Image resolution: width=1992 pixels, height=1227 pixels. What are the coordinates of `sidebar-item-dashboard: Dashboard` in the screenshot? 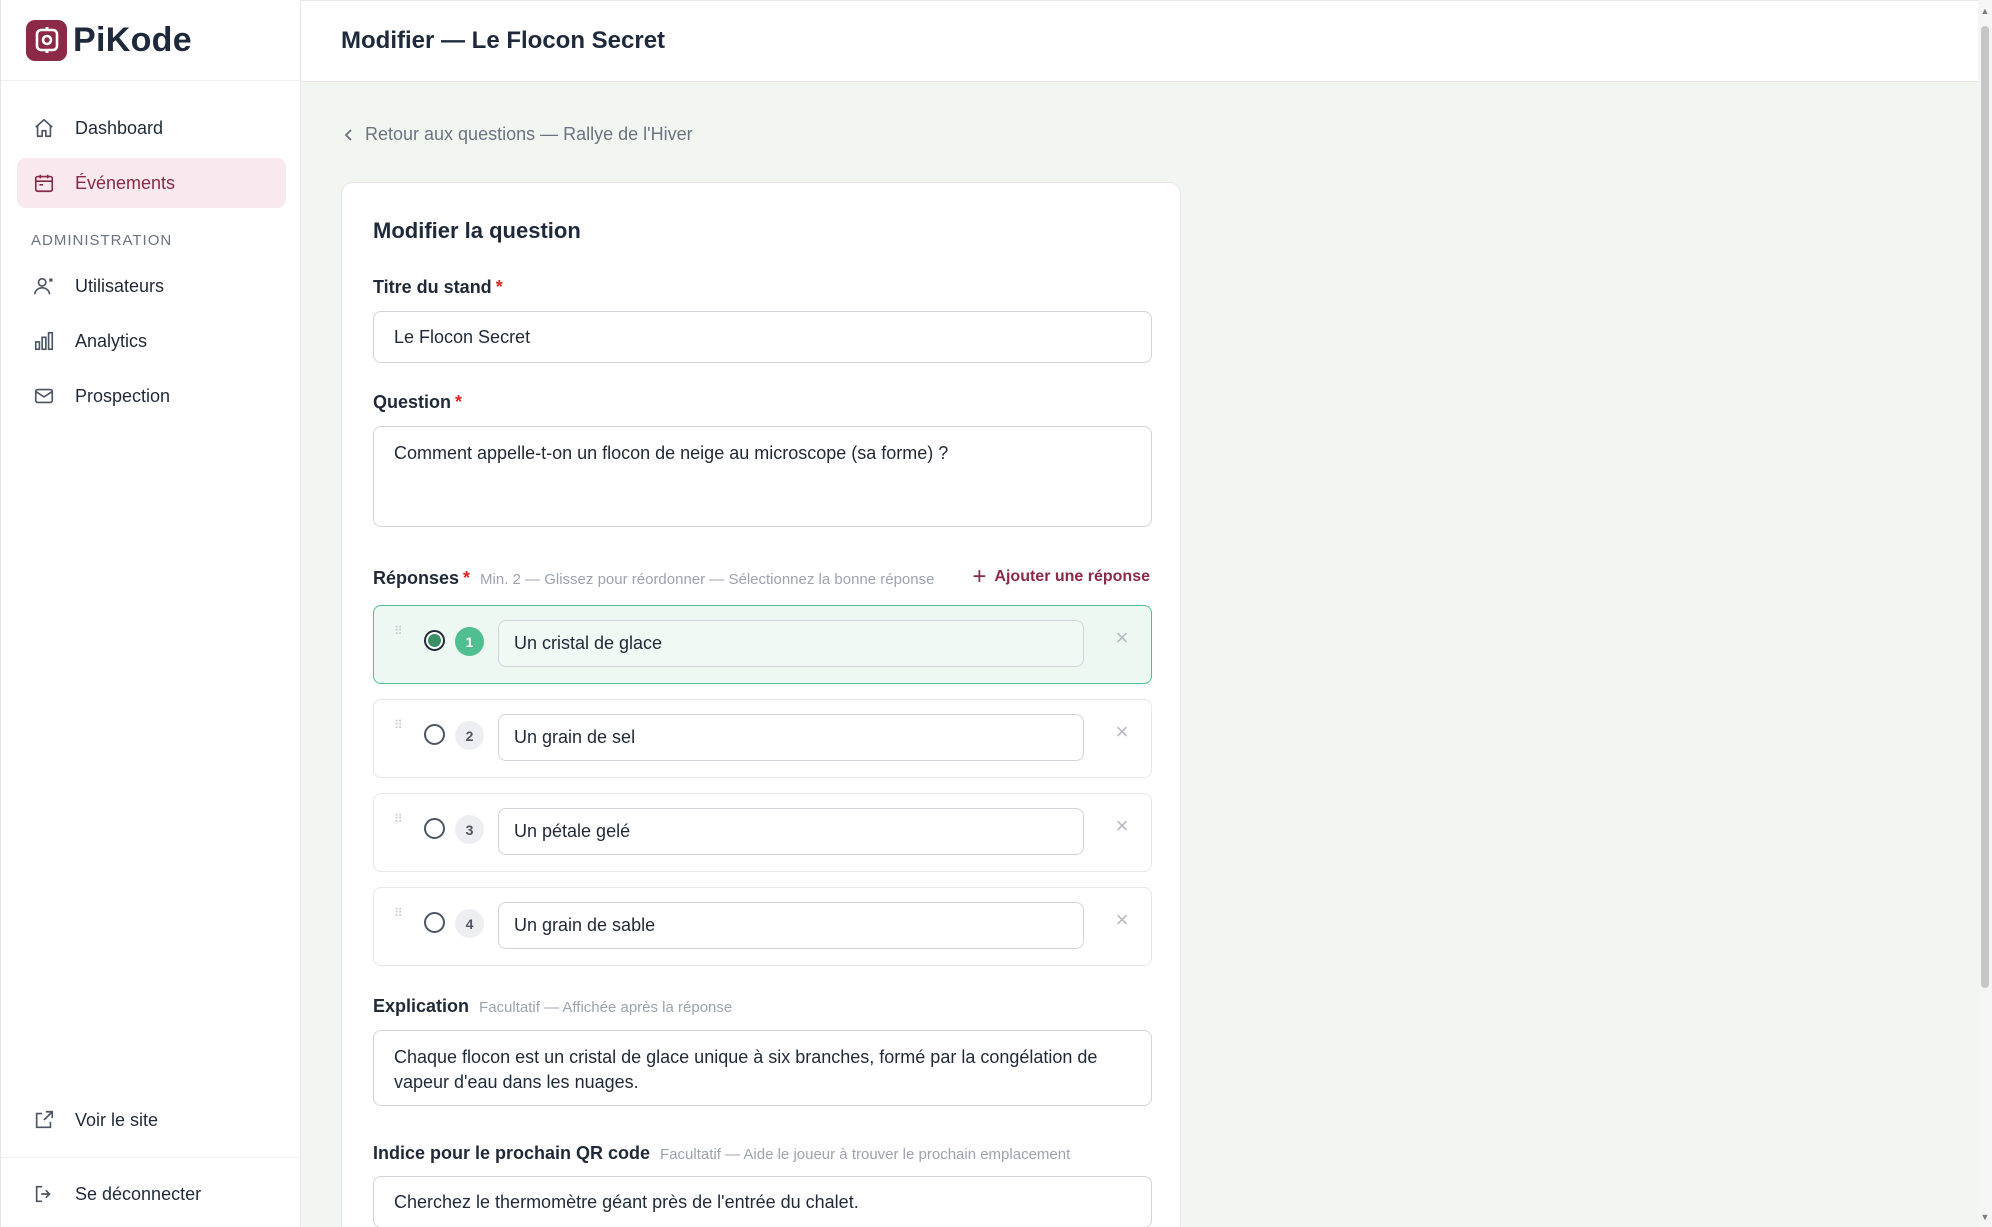 It's located at (151, 128).